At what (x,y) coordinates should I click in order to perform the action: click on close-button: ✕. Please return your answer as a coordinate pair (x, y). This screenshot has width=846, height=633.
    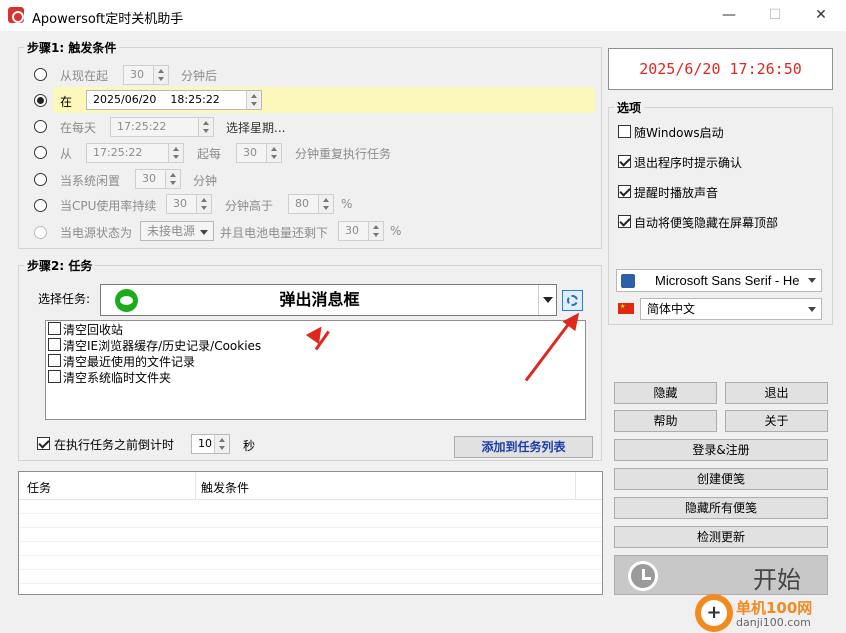
    Looking at the image, I should click on (821, 15).